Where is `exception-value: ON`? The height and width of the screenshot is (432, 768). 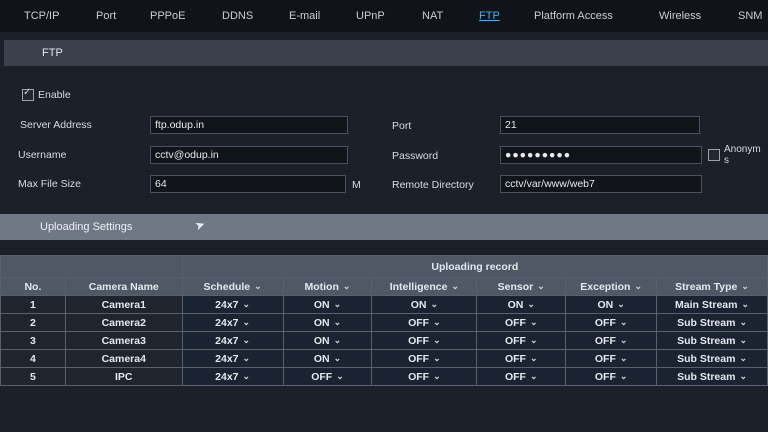 exception-value: ON is located at coordinates (605, 304).